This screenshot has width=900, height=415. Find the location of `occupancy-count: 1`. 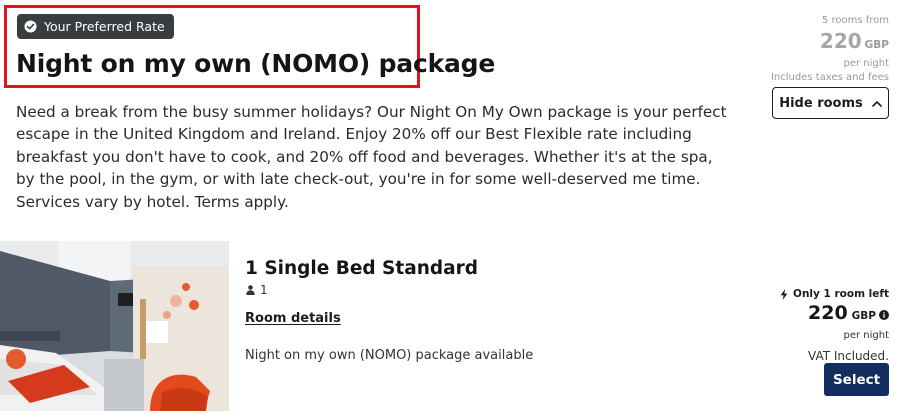

occupancy-count: 1 is located at coordinates (264, 290).